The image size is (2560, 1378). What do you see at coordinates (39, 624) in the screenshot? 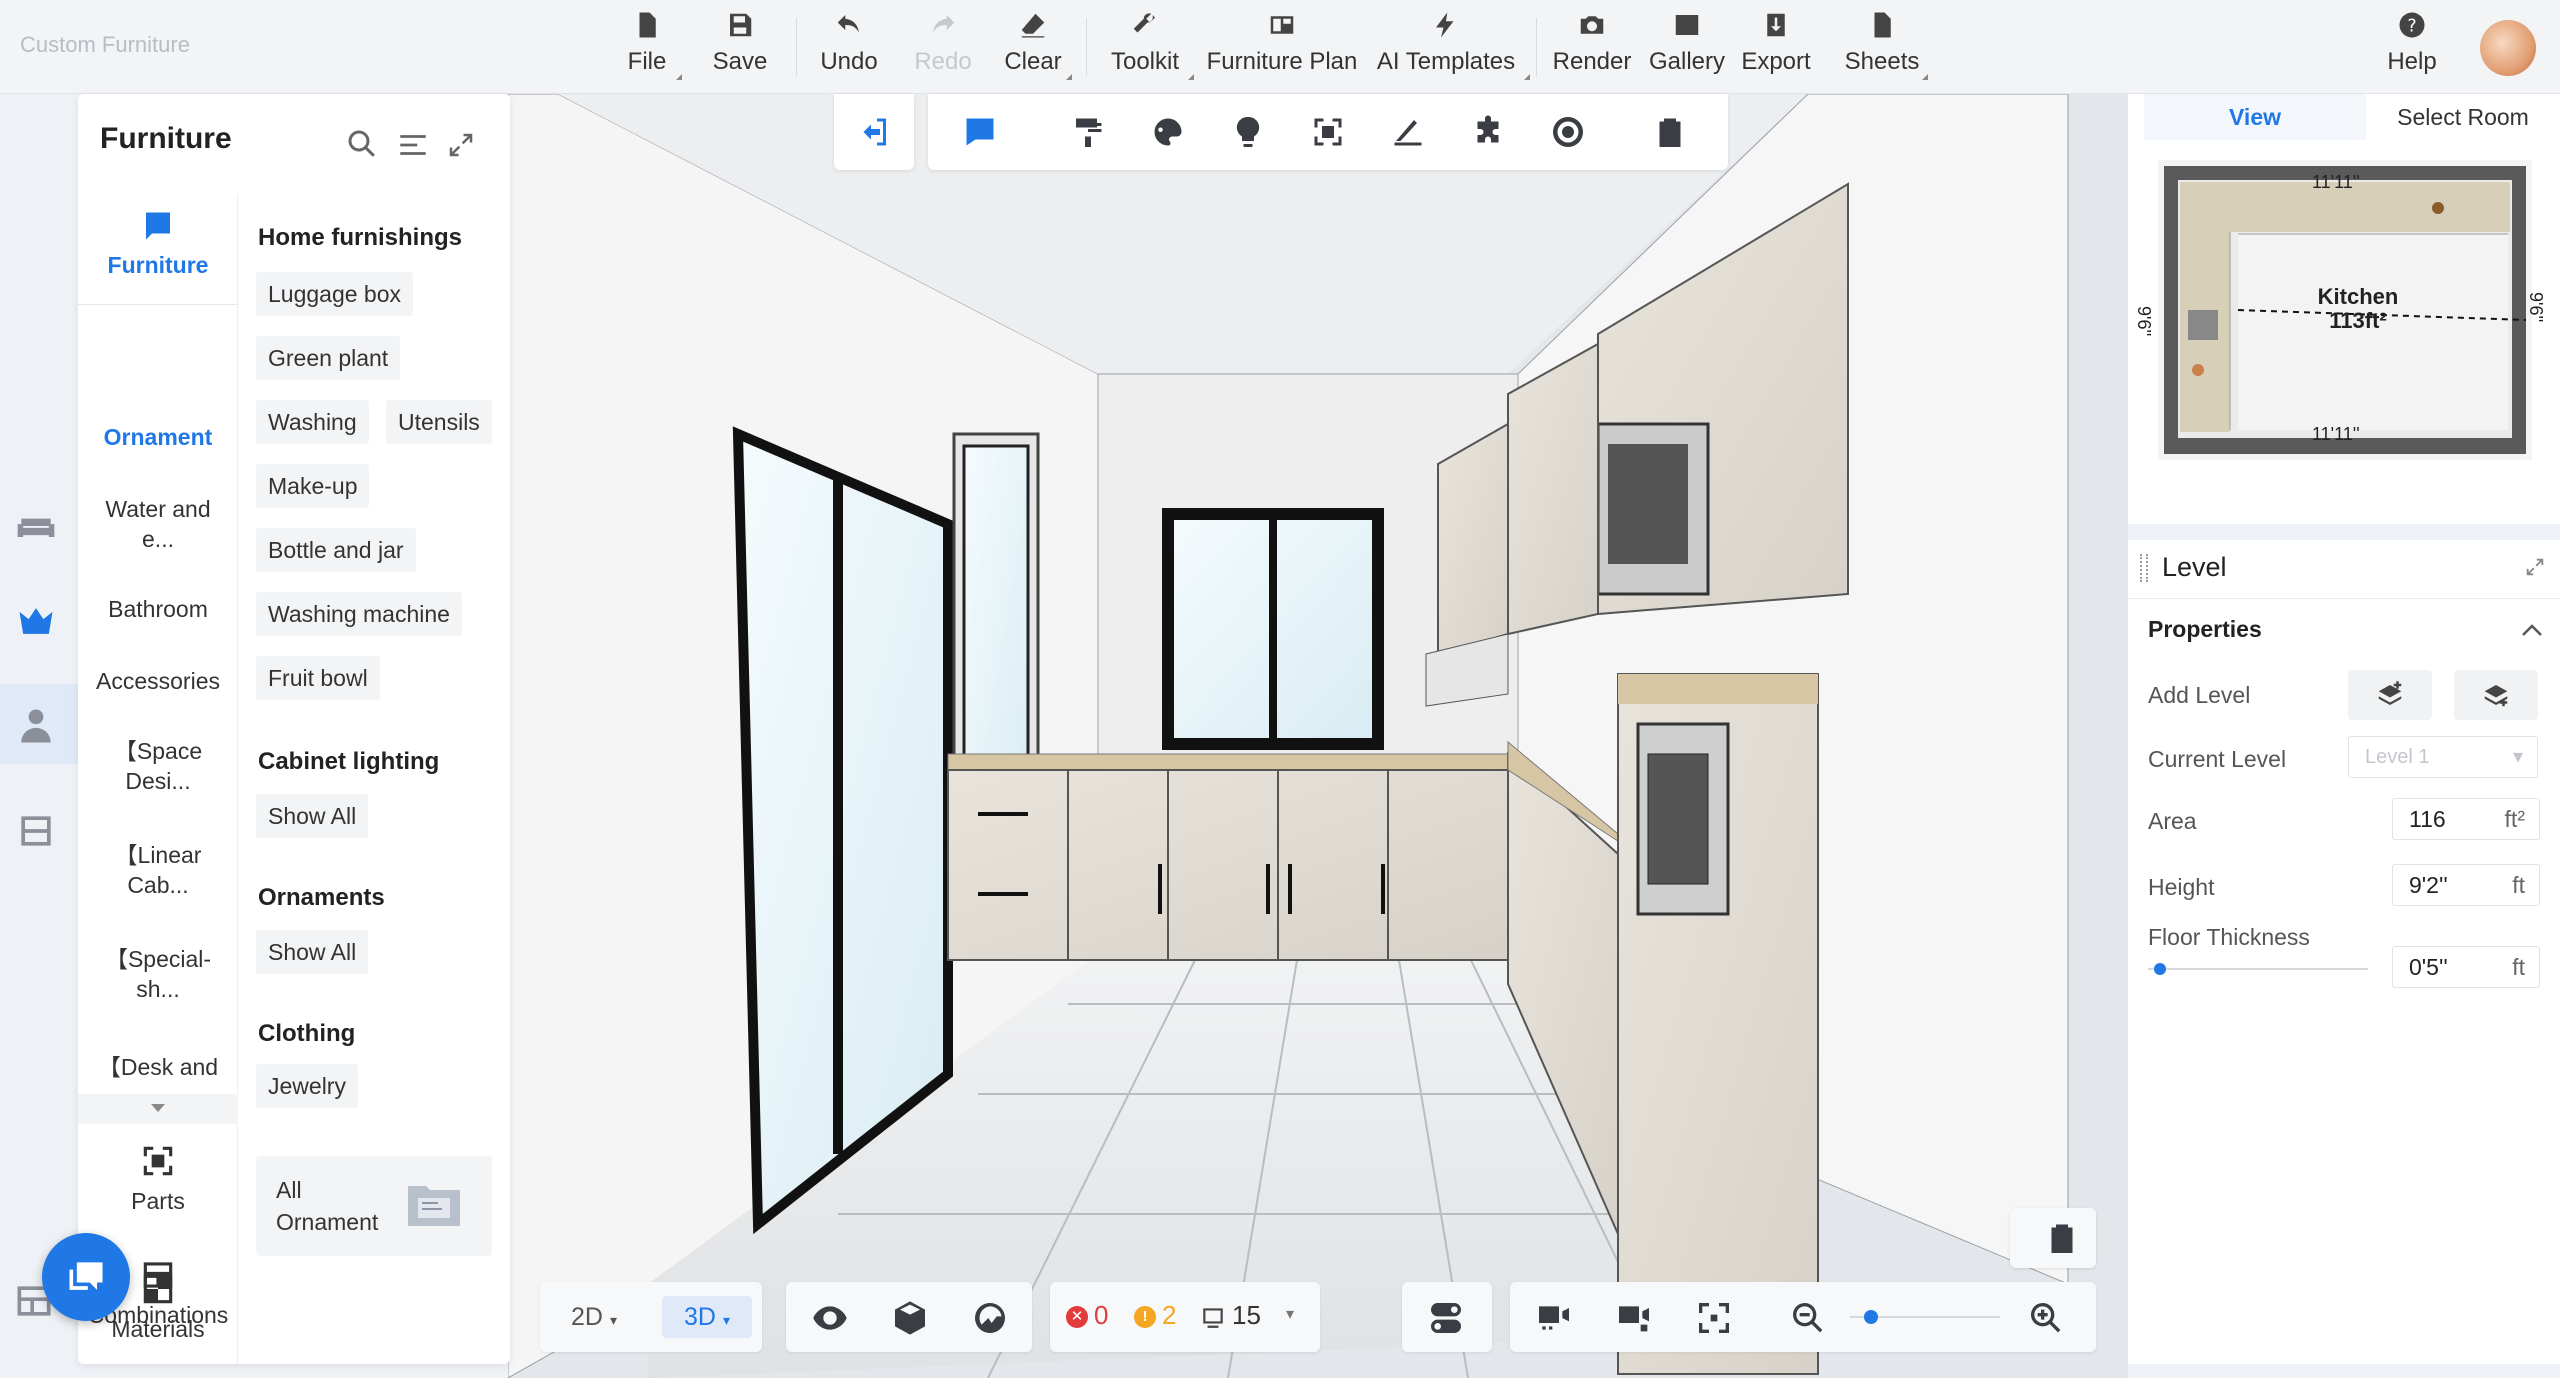
I see `rail-crown-button` at bounding box center [39, 624].